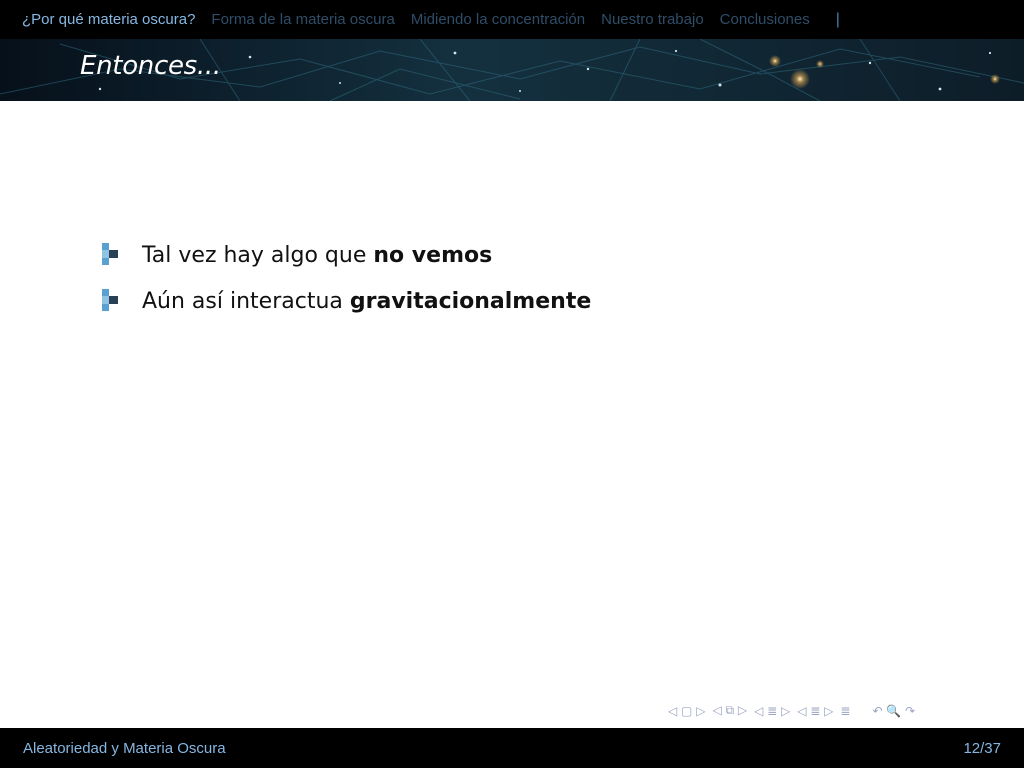 This screenshot has width=1024, height=768. What do you see at coordinates (367, 301) in the screenshot?
I see `bullet-text: Aún así interactua gravitacionalmente` at bounding box center [367, 301].